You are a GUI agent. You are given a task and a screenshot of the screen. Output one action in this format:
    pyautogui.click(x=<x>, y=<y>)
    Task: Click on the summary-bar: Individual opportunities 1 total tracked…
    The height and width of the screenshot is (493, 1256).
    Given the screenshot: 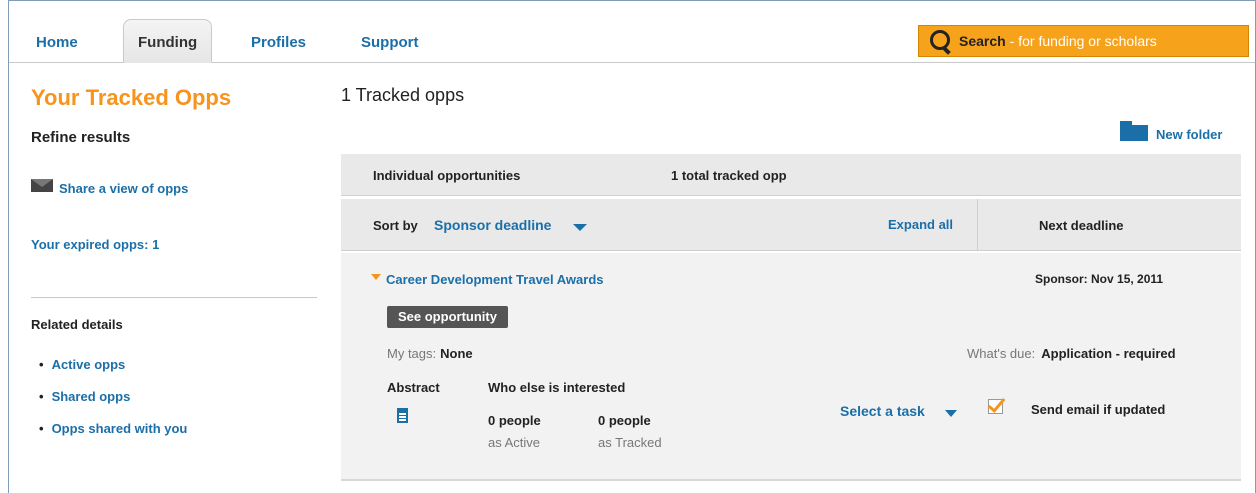 What is the action you would take?
    pyautogui.click(x=791, y=175)
    